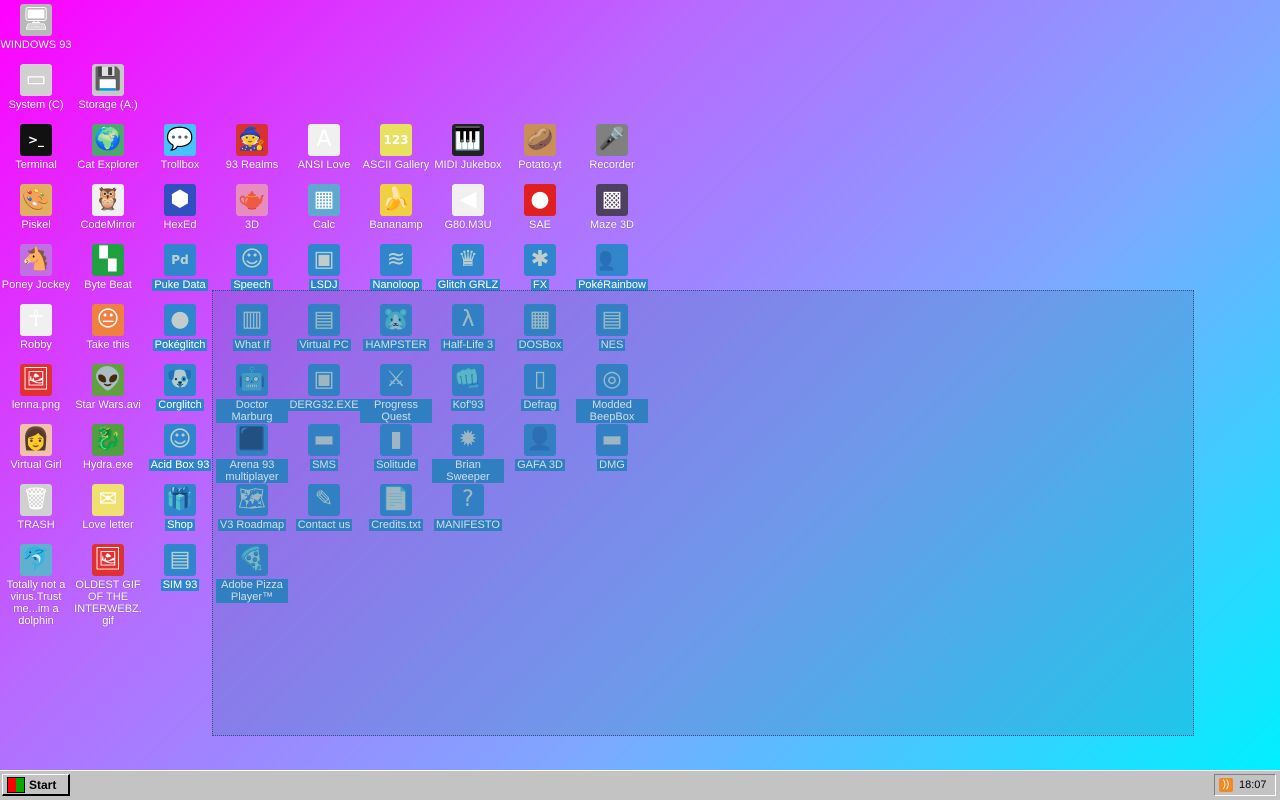 The image size is (1280, 800). What do you see at coordinates (252, 165) in the screenshot?
I see `desktop-icon-label: 93 Realms` at bounding box center [252, 165].